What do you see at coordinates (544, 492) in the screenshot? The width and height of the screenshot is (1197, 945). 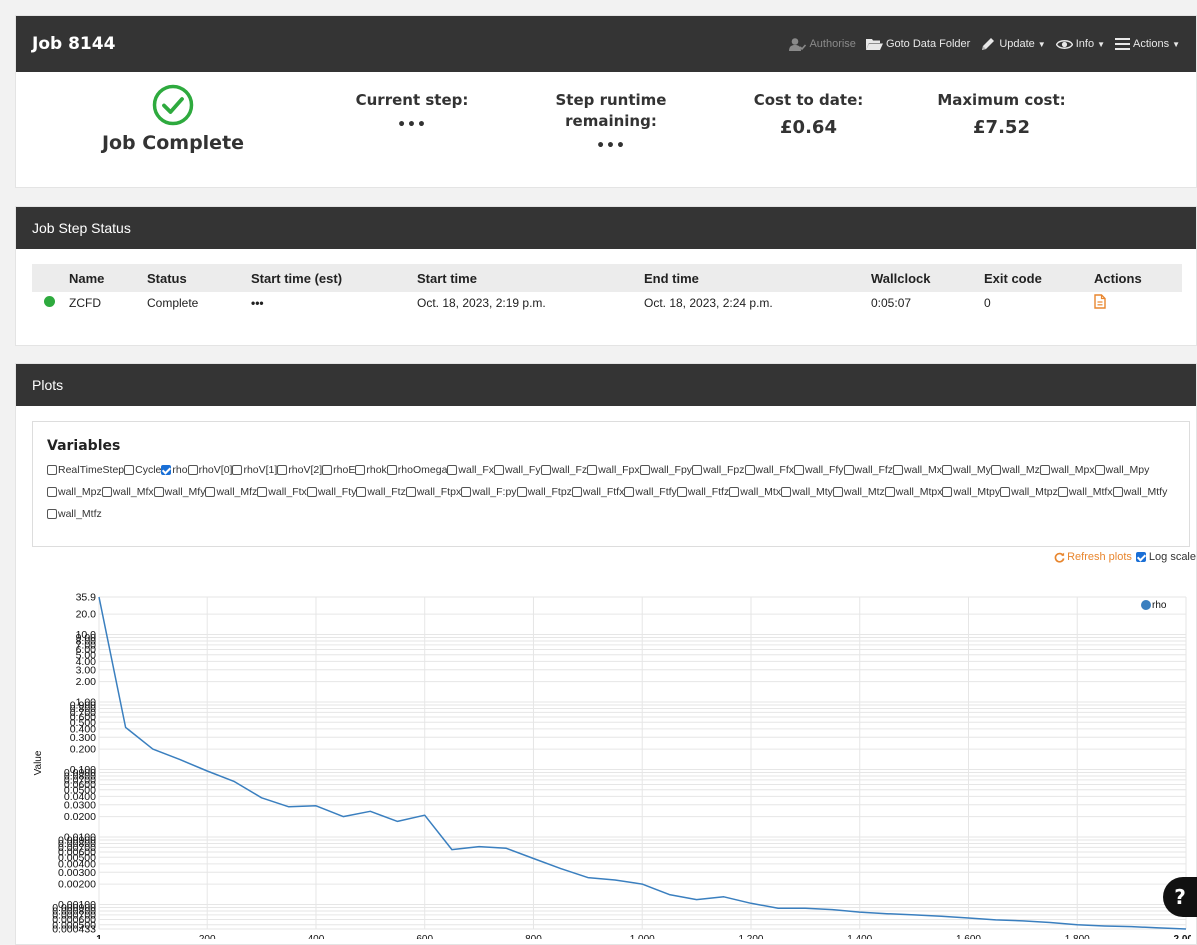 I see `variable-option: wall_Ftpz` at bounding box center [544, 492].